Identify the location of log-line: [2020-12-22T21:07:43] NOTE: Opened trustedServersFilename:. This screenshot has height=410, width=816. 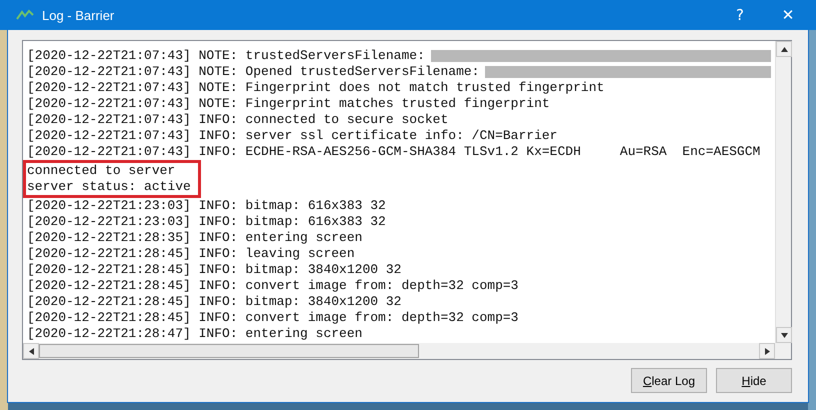
(253, 72).